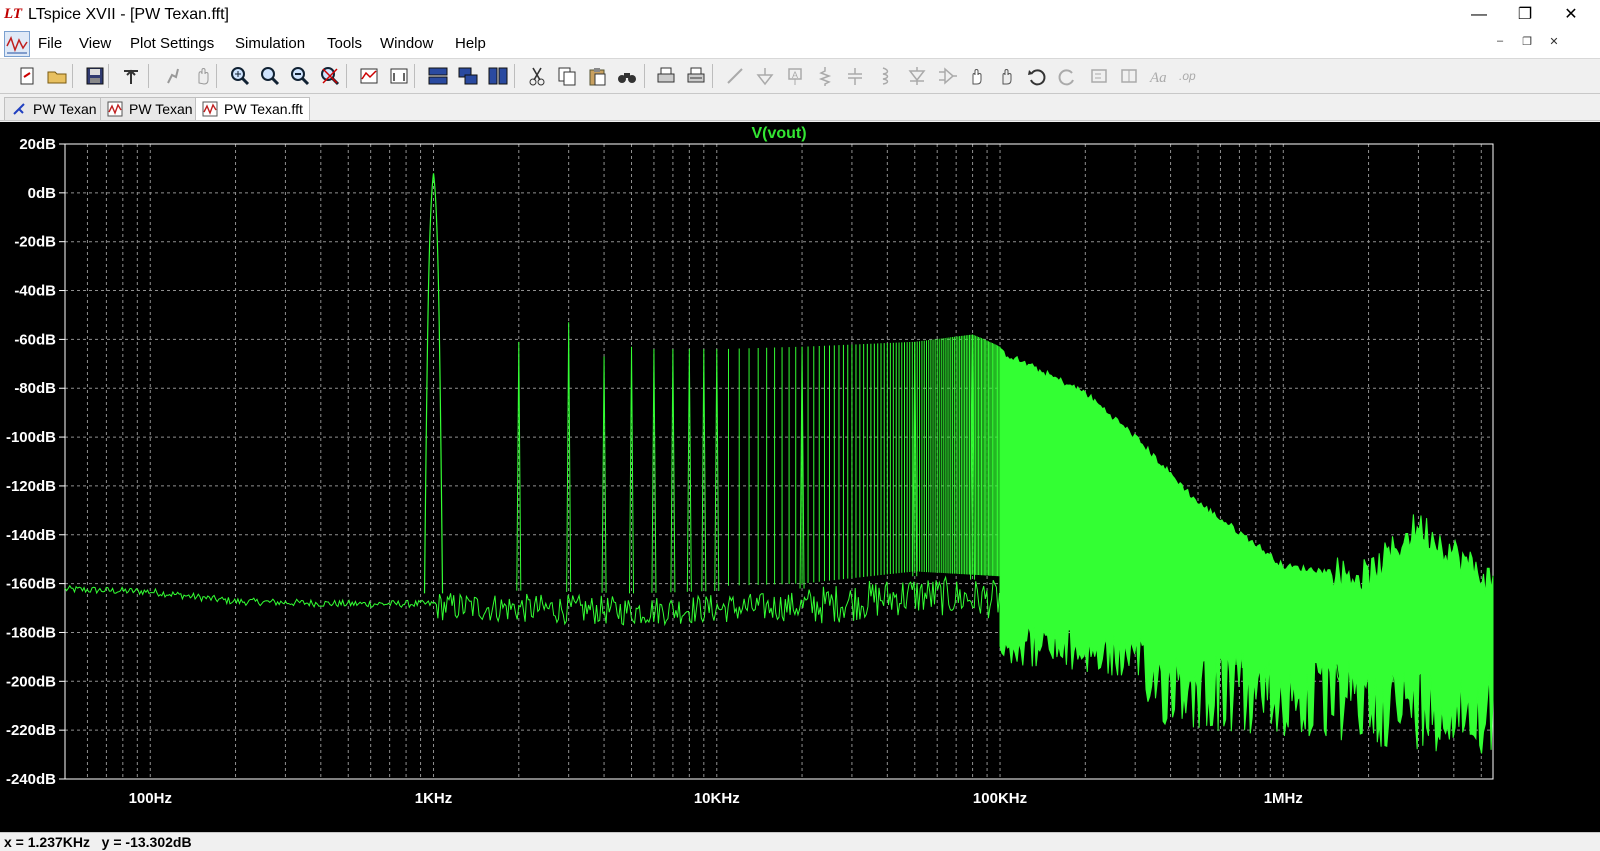 This screenshot has height=851, width=1600. Describe the element at coordinates (203, 76) in the screenshot. I see `halt-button` at that location.